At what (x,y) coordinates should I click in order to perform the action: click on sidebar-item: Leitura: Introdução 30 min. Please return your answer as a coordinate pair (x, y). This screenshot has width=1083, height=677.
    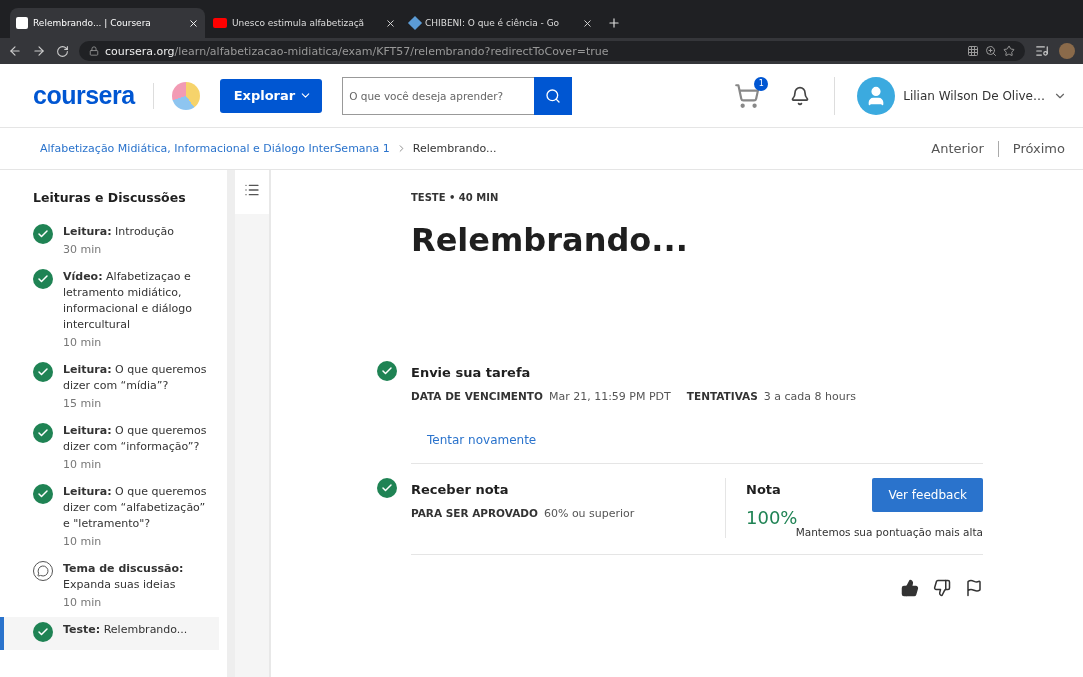
    Looking at the image, I should click on (109, 241).